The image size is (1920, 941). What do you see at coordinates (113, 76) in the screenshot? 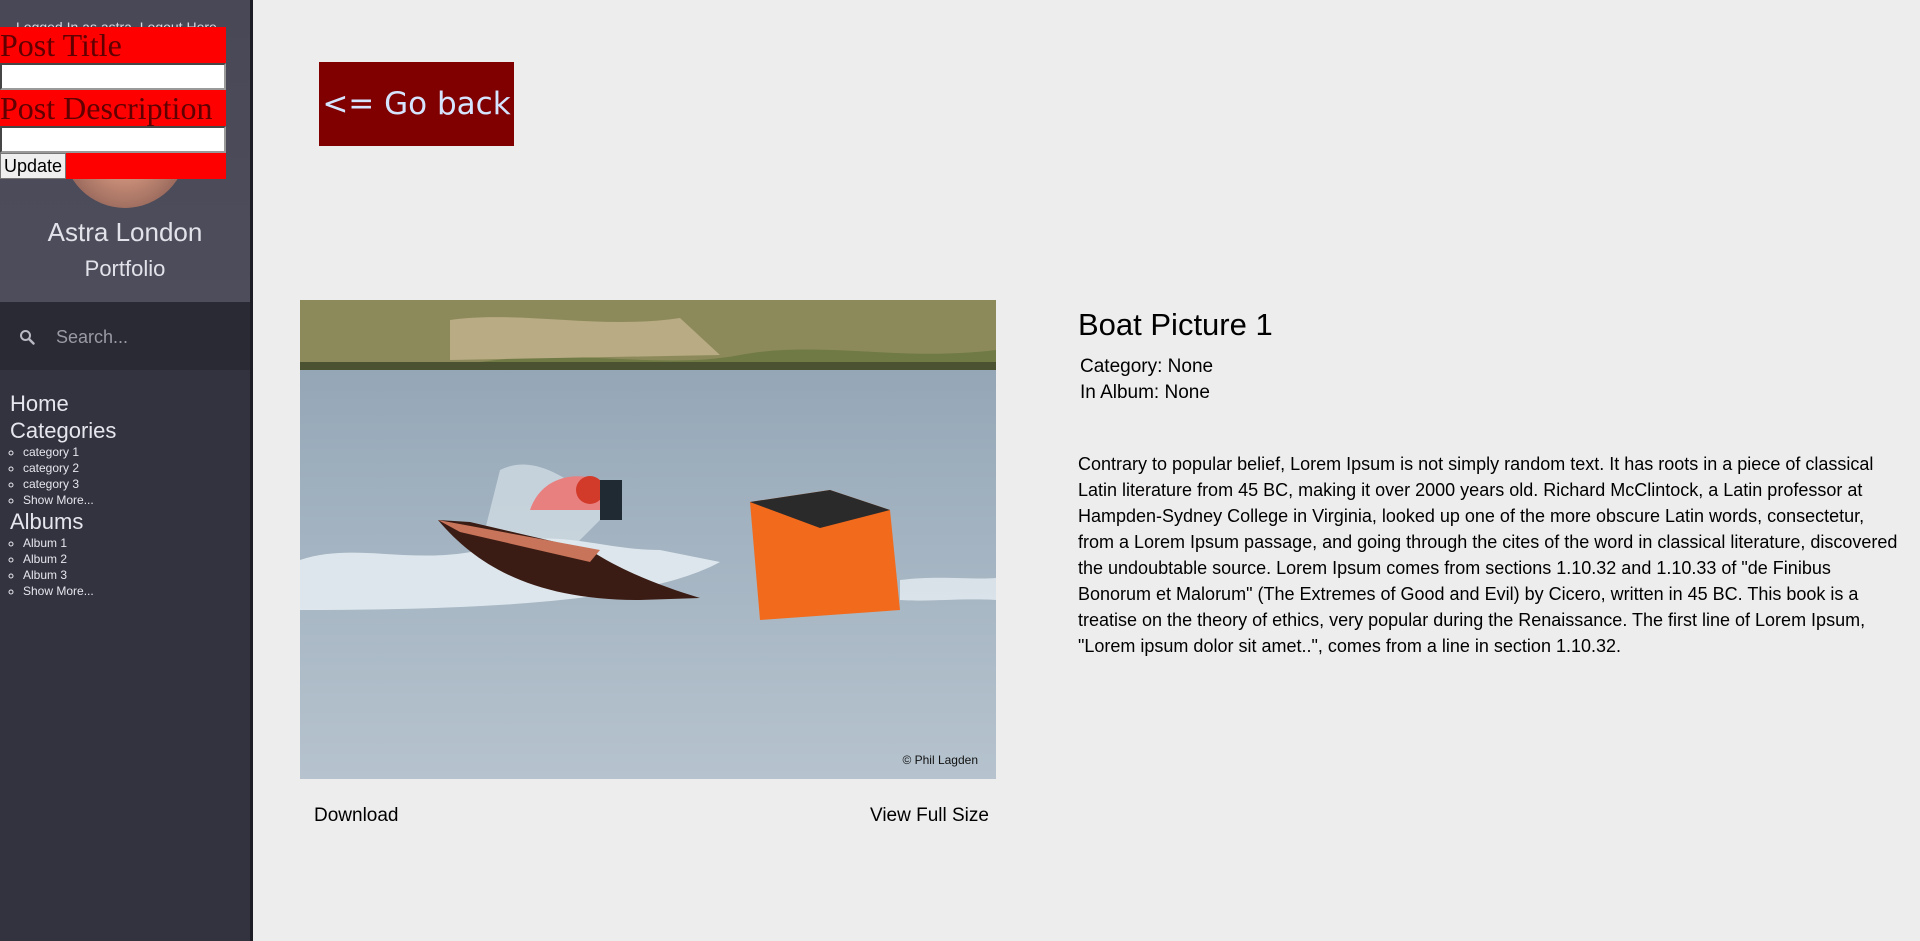
I see `post-title-input` at bounding box center [113, 76].